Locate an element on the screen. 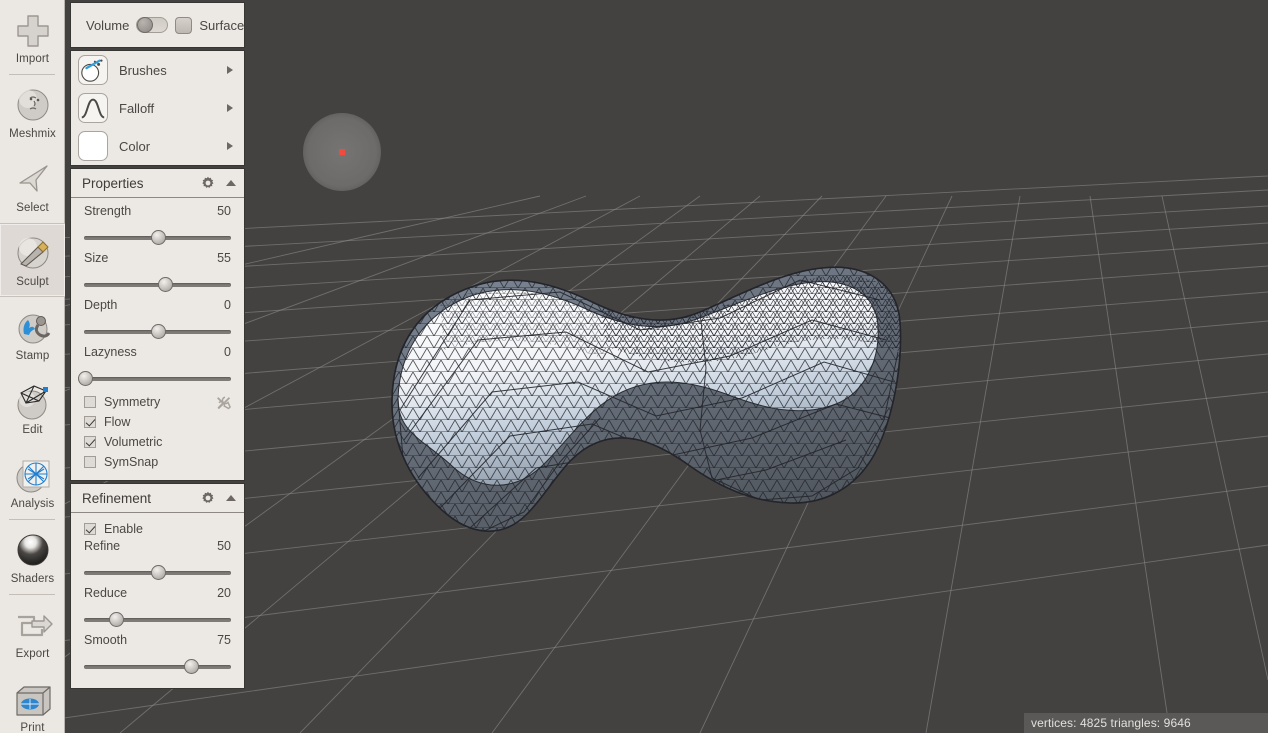 The width and height of the screenshot is (1268, 733). status-bar: vertices: 4825 triangles: 9646 is located at coordinates (1146, 723).